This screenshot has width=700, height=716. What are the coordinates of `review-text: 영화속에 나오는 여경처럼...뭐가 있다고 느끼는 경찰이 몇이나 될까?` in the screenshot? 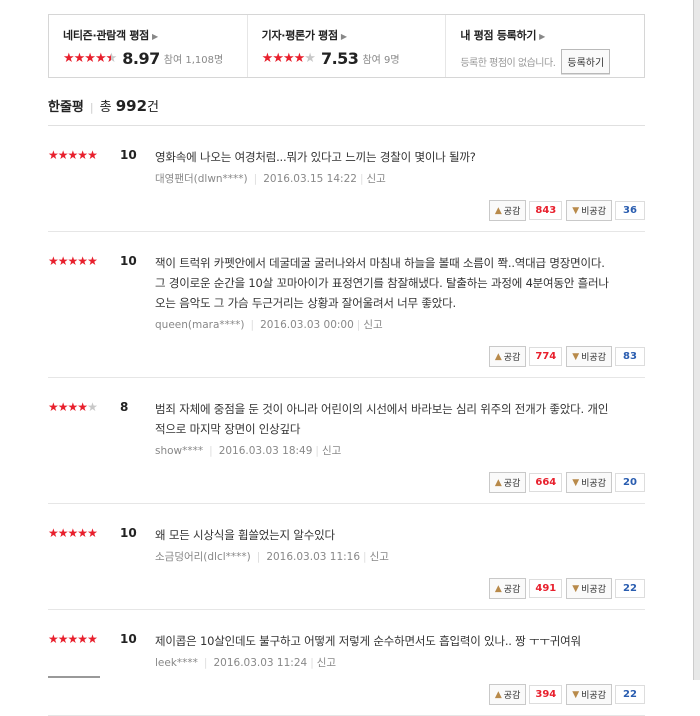 It's located at (400, 157).